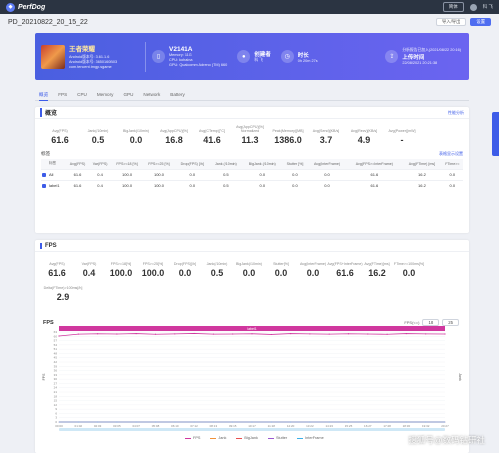  Describe the element at coordinates (212, 130) in the screenshot. I see `metric-label: Avg(CTemp)[°C]` at that location.